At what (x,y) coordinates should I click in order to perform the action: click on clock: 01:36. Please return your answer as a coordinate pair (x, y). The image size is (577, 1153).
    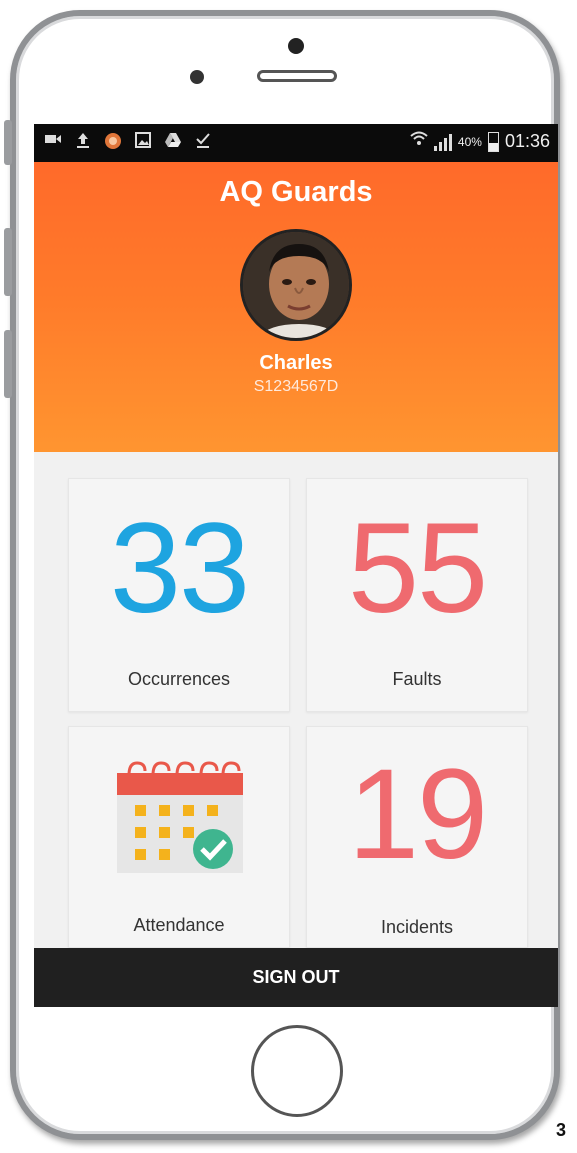
    Looking at the image, I should click on (527, 141).